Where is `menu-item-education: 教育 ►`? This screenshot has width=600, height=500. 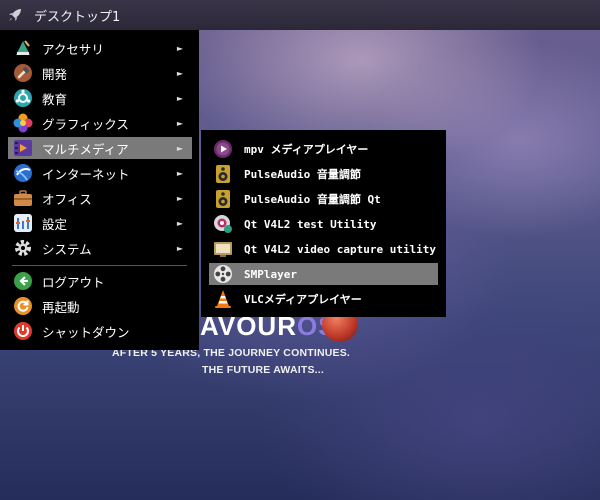
menu-item-education: 教育 ► is located at coordinates (100, 98).